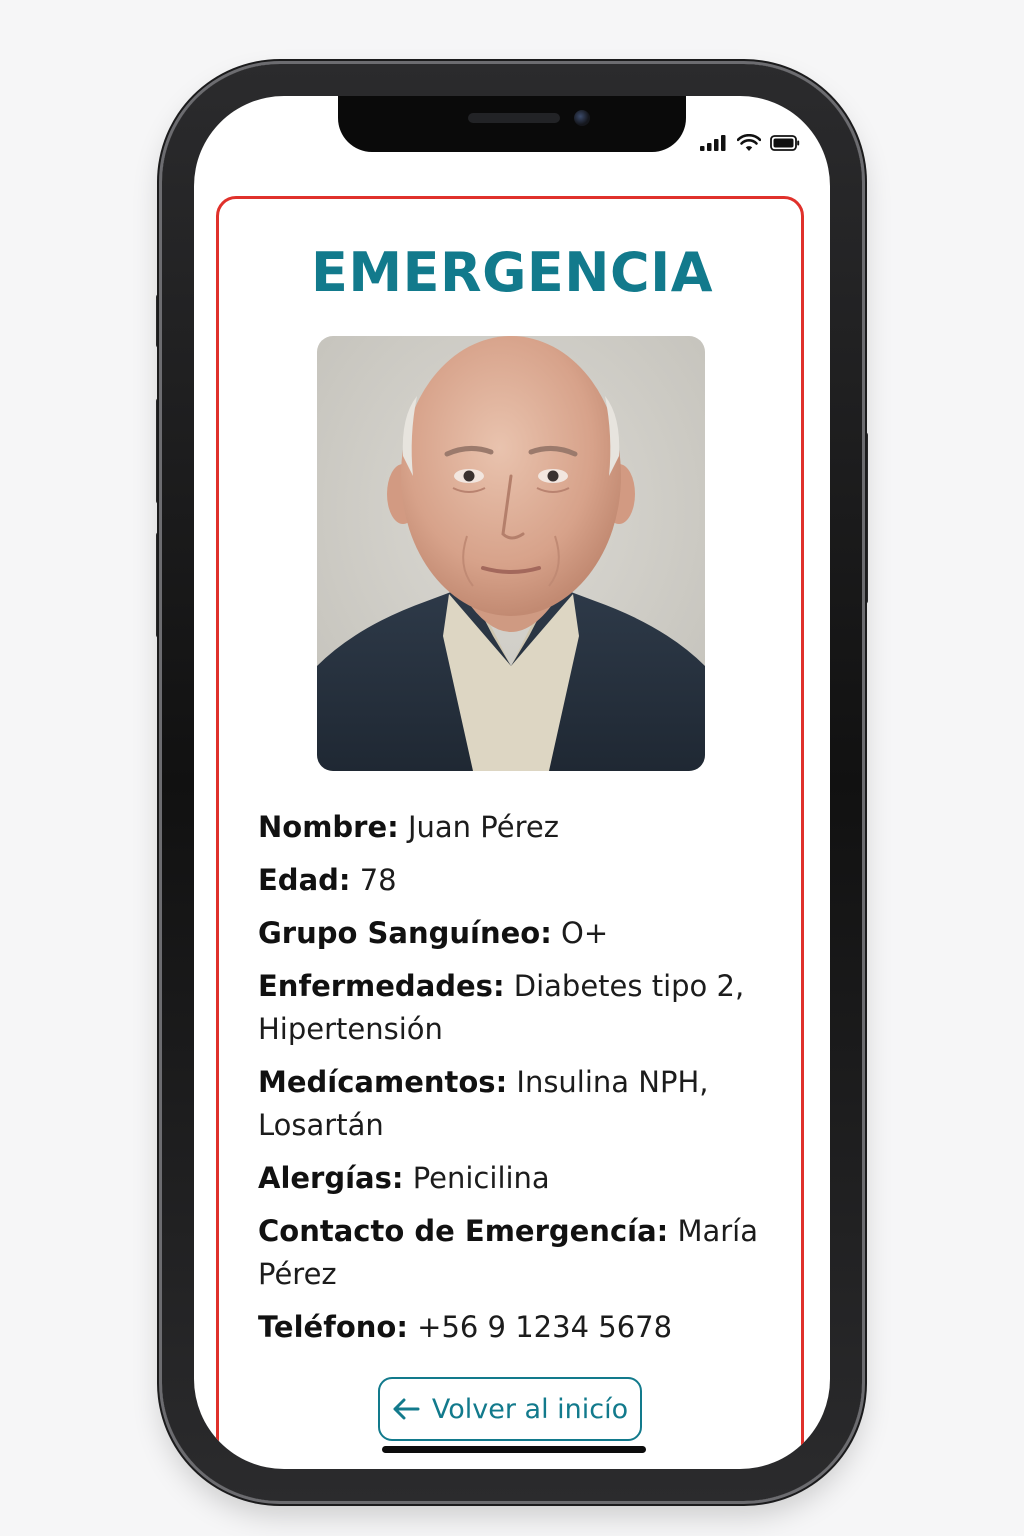 Image resolution: width=1024 pixels, height=1536 pixels. I want to click on field-value: Penicilina, so click(481, 1178).